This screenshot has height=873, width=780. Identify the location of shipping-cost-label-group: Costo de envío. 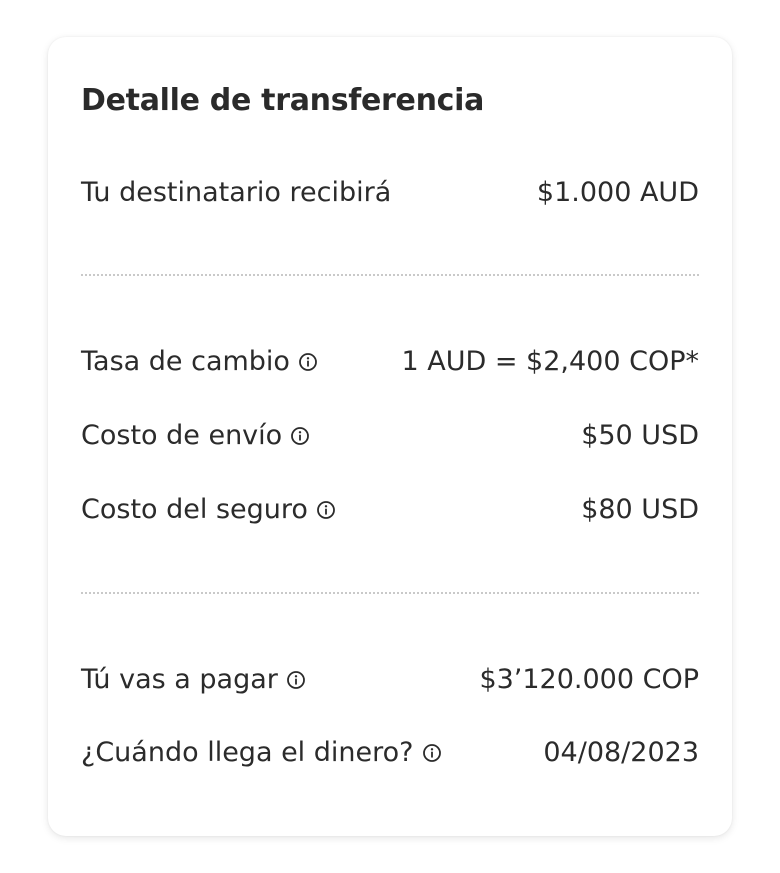
(195, 436).